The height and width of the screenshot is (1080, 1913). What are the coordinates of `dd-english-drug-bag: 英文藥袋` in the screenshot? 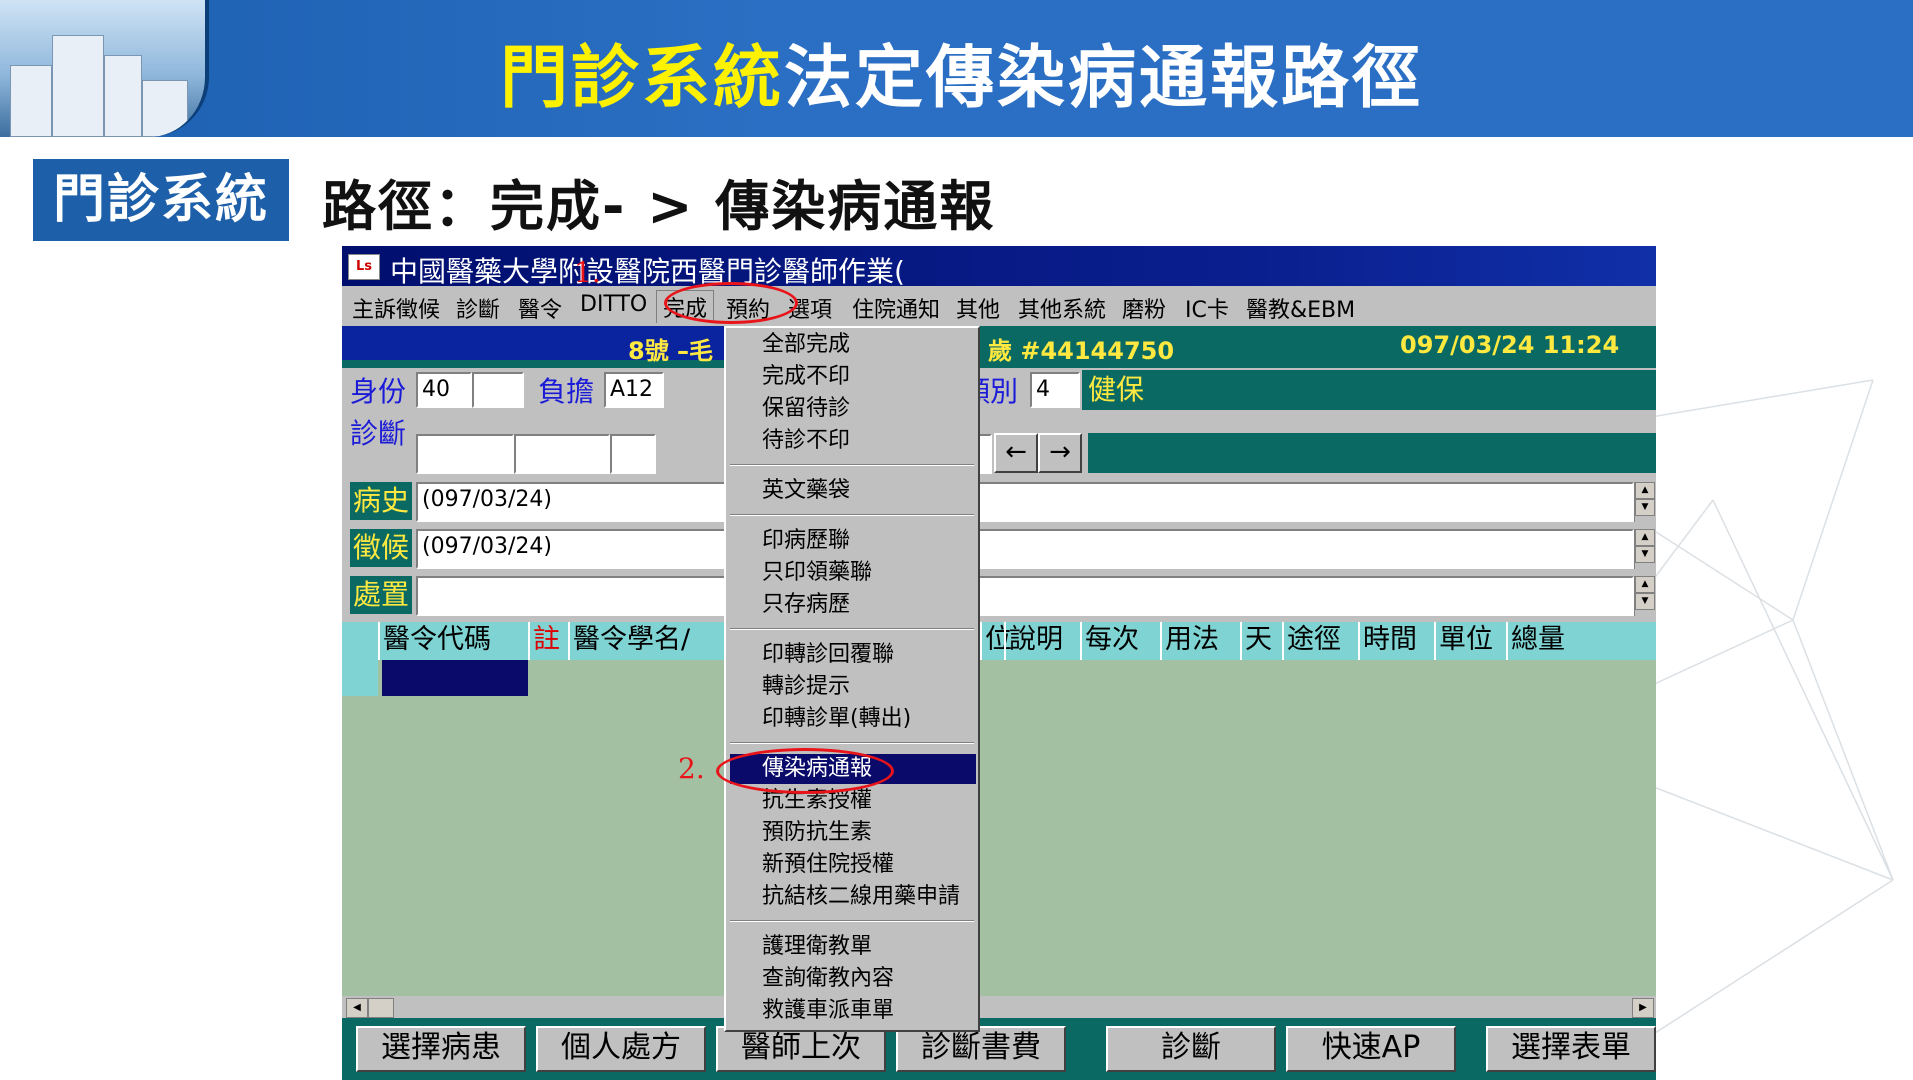 It's located at (852, 491).